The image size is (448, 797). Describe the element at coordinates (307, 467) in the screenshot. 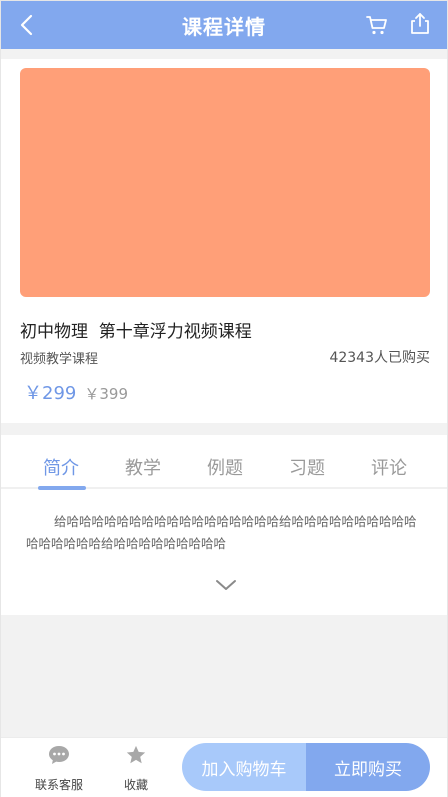

I see `tab-exercises: 习题` at that location.